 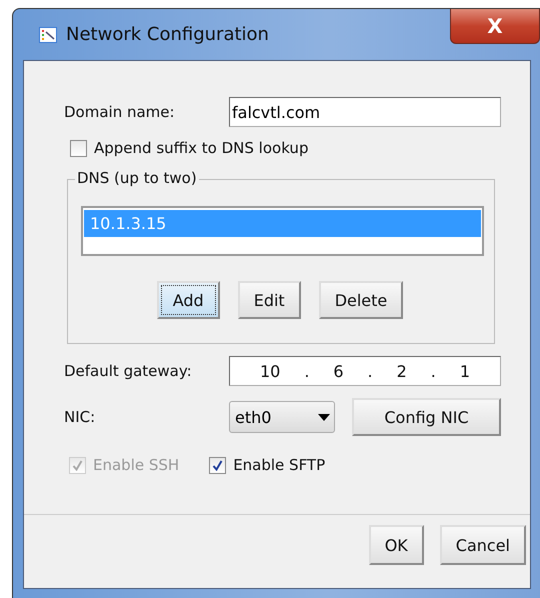 What do you see at coordinates (128, 371) in the screenshot?
I see `gateway-label: Default gateway:` at bounding box center [128, 371].